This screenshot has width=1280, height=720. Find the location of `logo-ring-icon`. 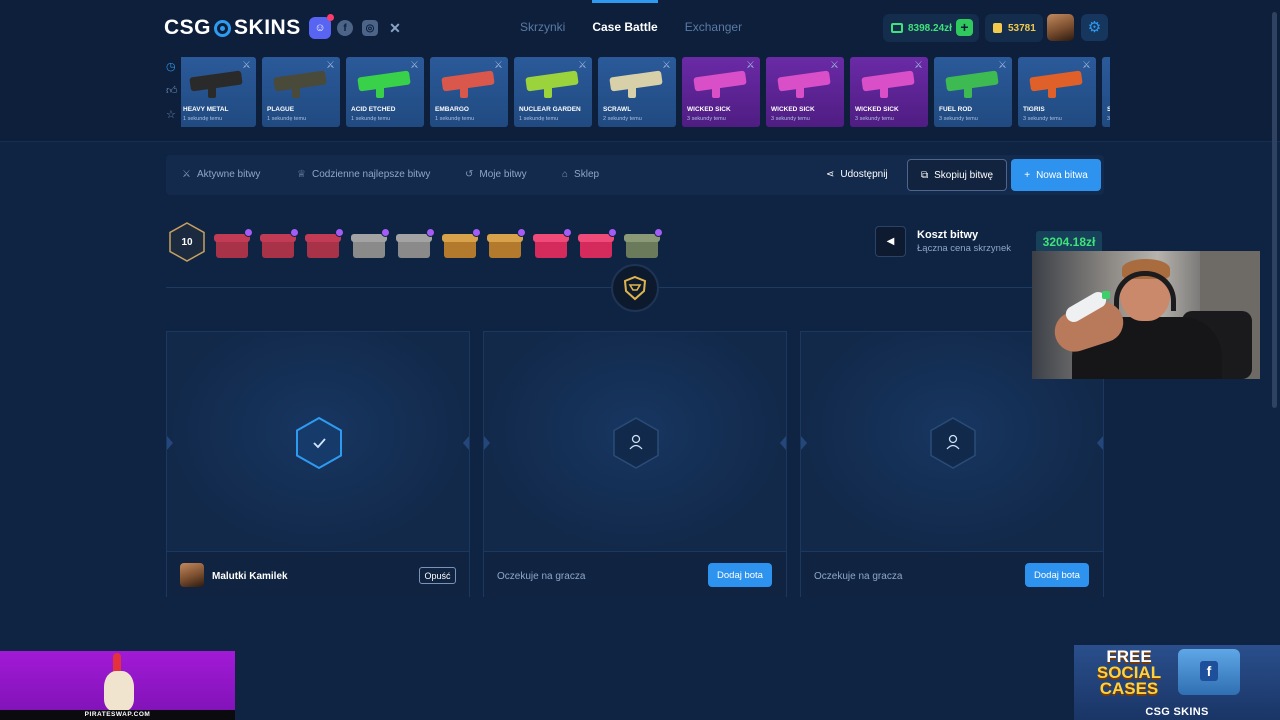

logo-ring-icon is located at coordinates (223, 28).